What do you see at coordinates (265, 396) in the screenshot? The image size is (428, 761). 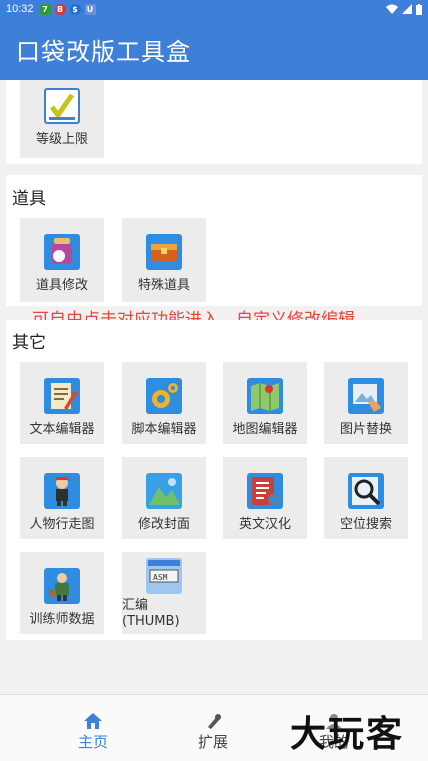 I see `map-editor-icon` at bounding box center [265, 396].